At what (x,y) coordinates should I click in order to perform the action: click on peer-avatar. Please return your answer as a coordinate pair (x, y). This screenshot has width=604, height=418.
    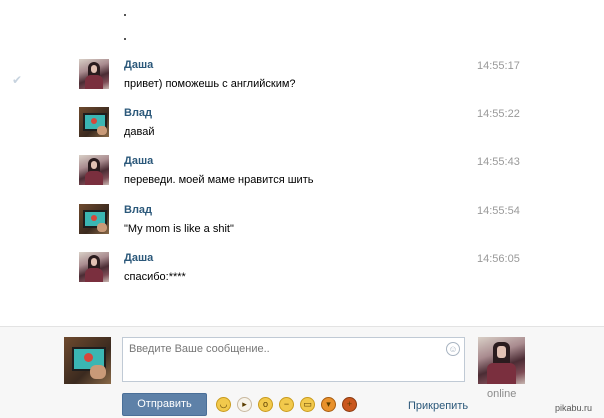
    Looking at the image, I should click on (501, 360).